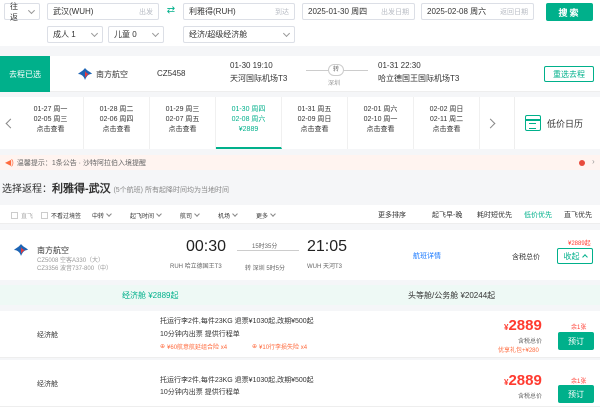  What do you see at coordinates (22, 11) in the screenshot?
I see `trip-type-select: 往返` at bounding box center [22, 11].